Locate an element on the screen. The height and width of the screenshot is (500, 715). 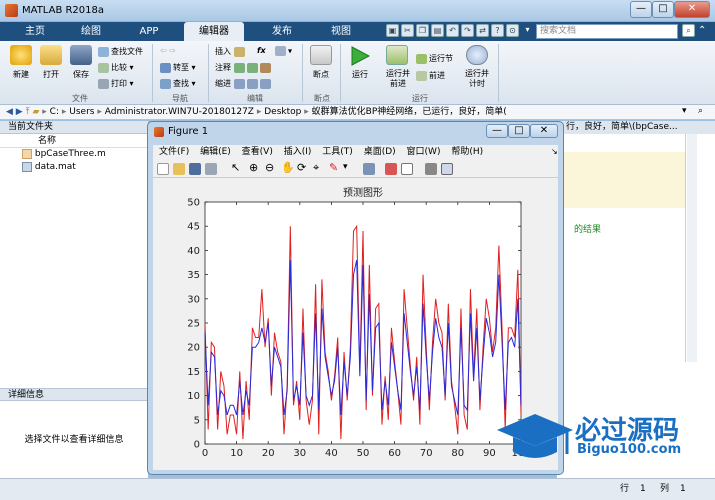
fx-button: fx is located at coordinates (261, 50).